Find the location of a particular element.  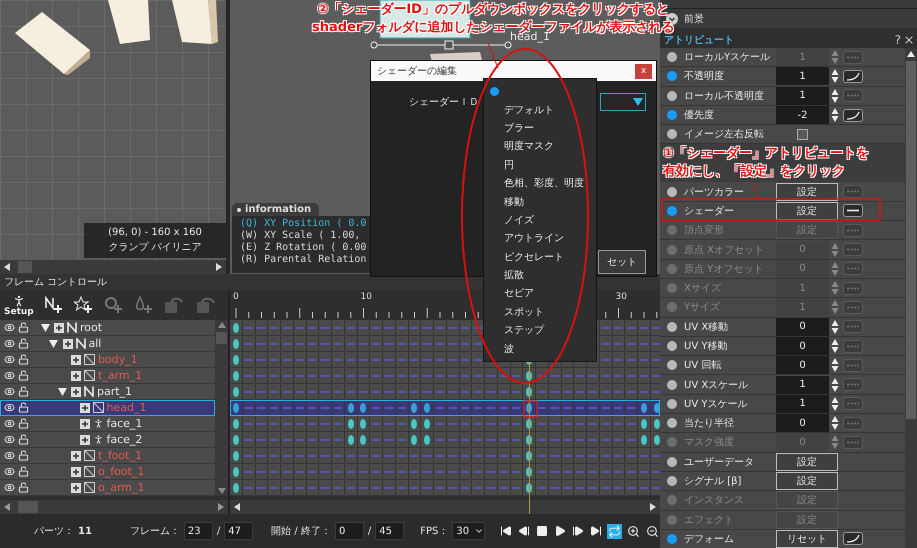

fps-select: 30 is located at coordinates (468, 531).